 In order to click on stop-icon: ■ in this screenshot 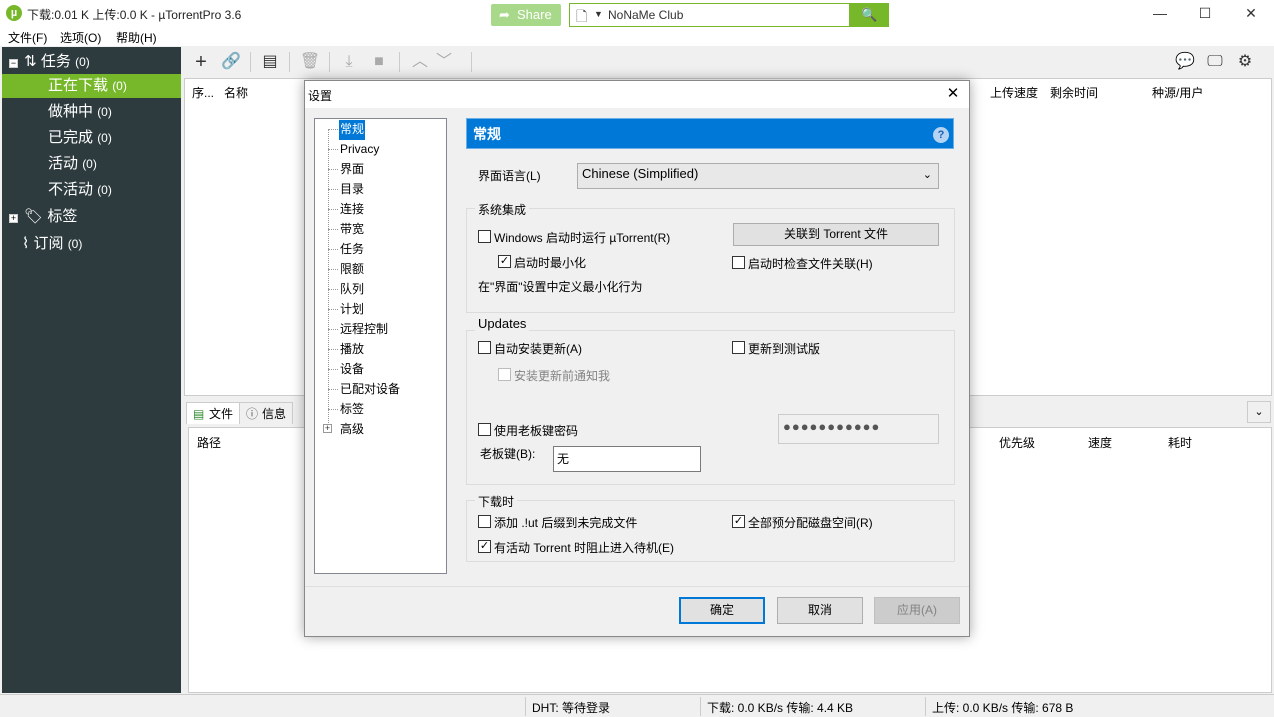, I will do `click(379, 62)`.